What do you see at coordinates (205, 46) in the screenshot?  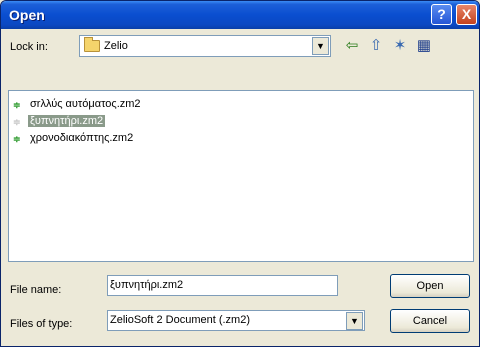 I see `look-in-dropdown: Zelio ▼` at bounding box center [205, 46].